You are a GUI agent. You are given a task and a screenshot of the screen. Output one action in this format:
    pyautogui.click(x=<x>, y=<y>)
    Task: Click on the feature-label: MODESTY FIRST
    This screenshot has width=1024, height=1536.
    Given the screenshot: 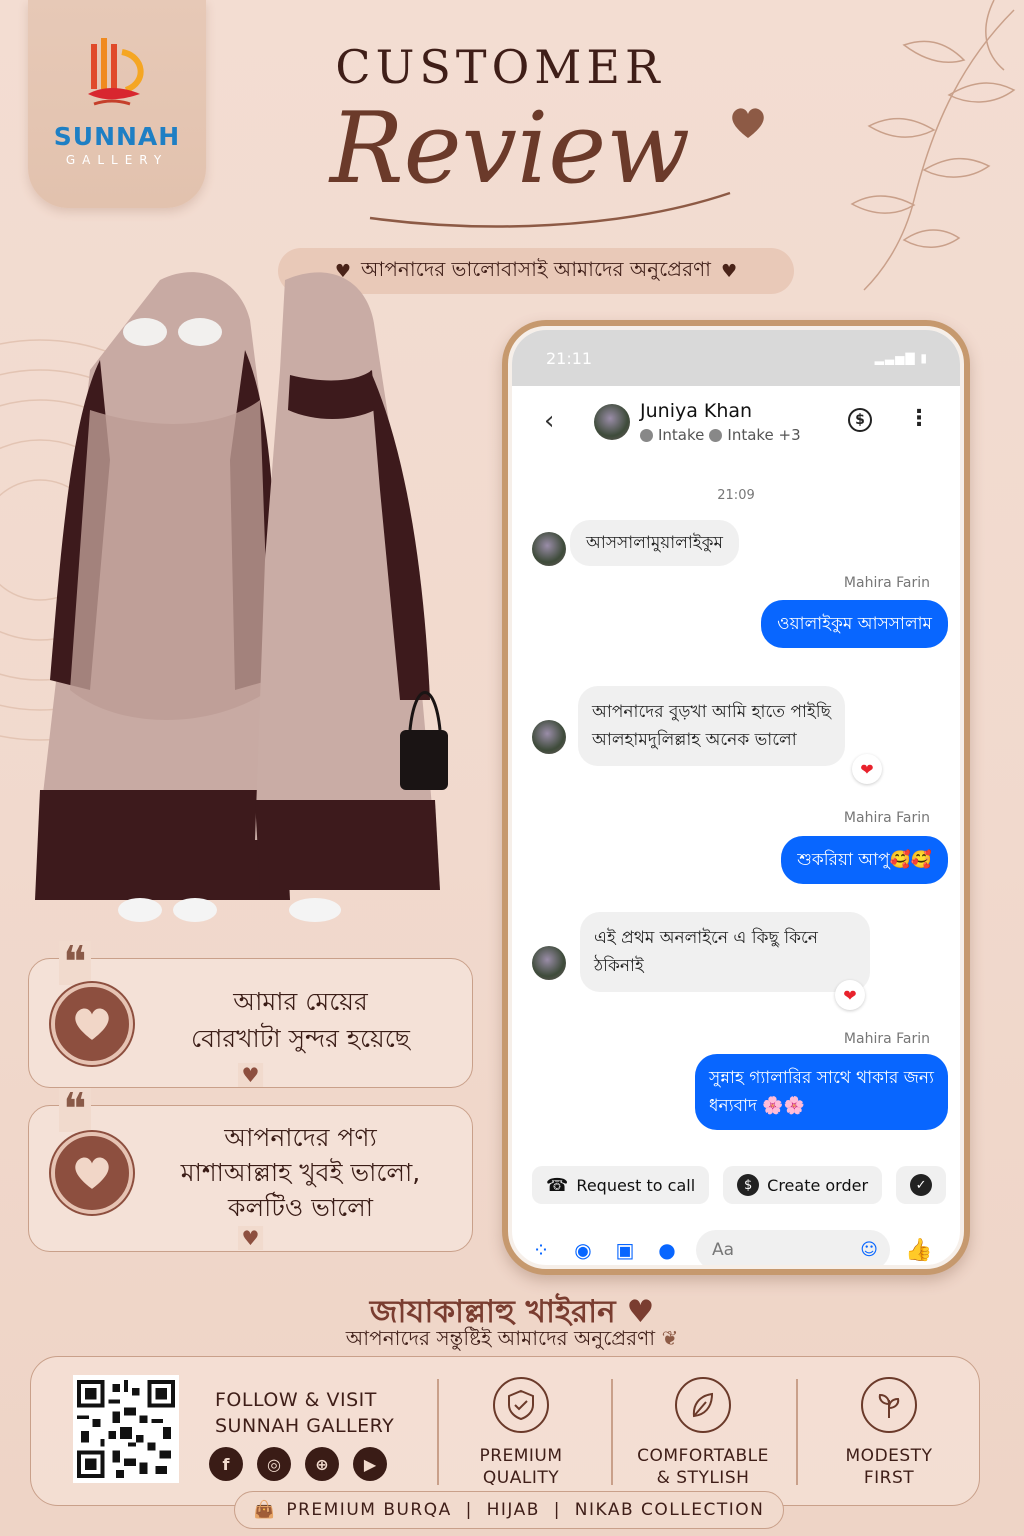 What is the action you would take?
    pyautogui.click(x=889, y=1467)
    